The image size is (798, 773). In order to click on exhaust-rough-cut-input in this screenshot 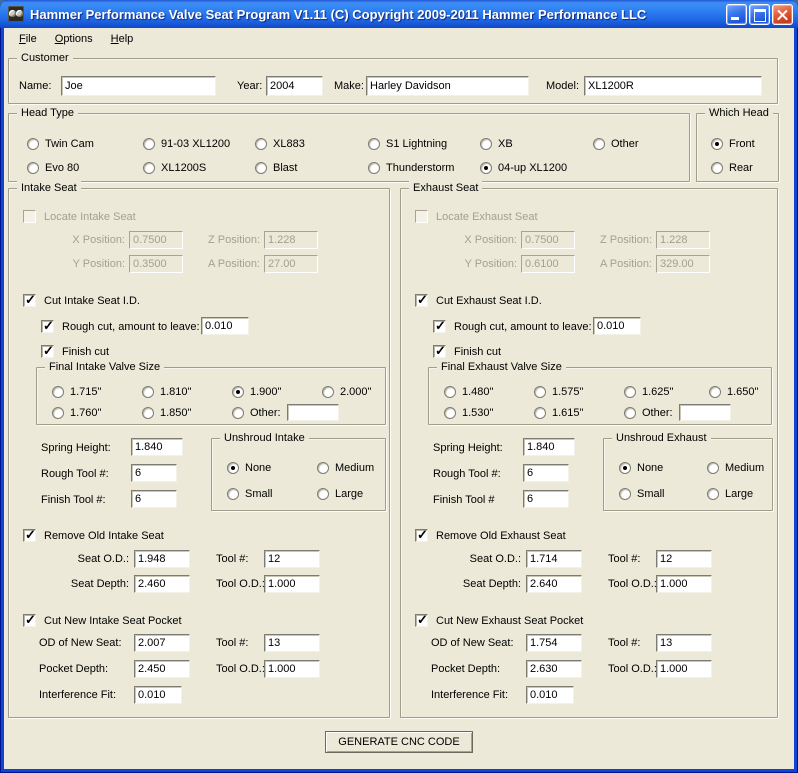, I will do `click(617, 326)`.